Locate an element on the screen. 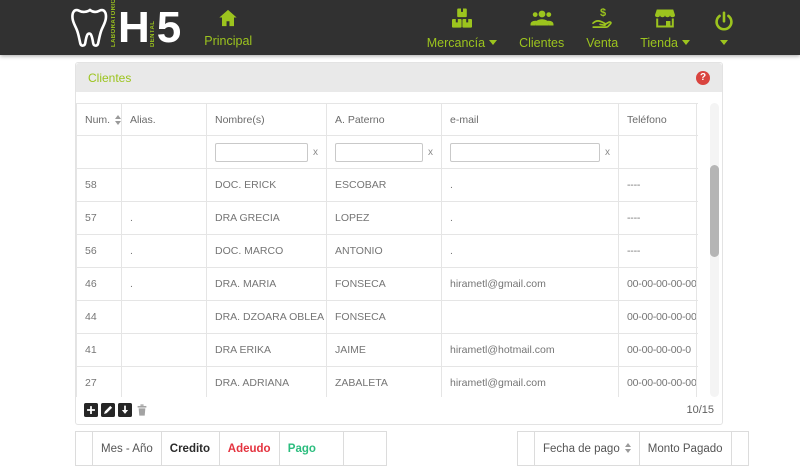 This screenshot has height=466, width=800. pay-col-actions is located at coordinates (739, 448).